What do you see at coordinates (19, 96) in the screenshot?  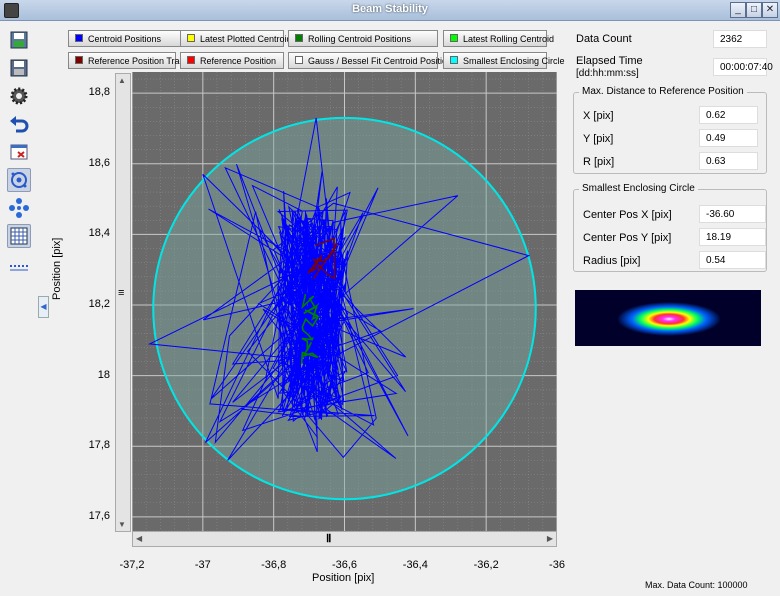 I see `settings-gear-icon` at bounding box center [19, 96].